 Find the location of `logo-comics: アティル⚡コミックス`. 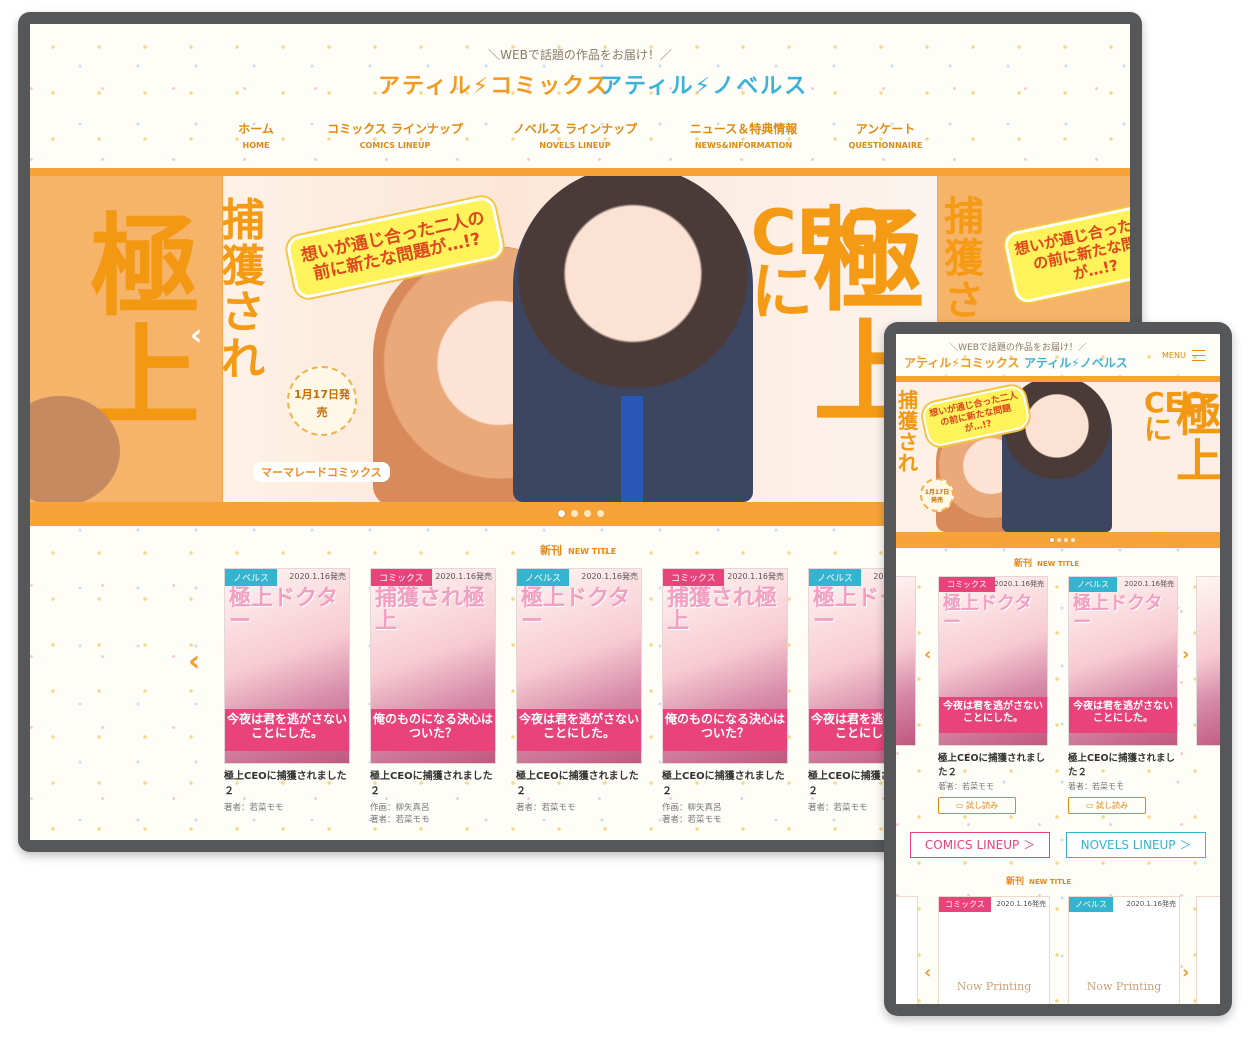

logo-comics: アティル⚡コミックス is located at coordinates (493, 84).